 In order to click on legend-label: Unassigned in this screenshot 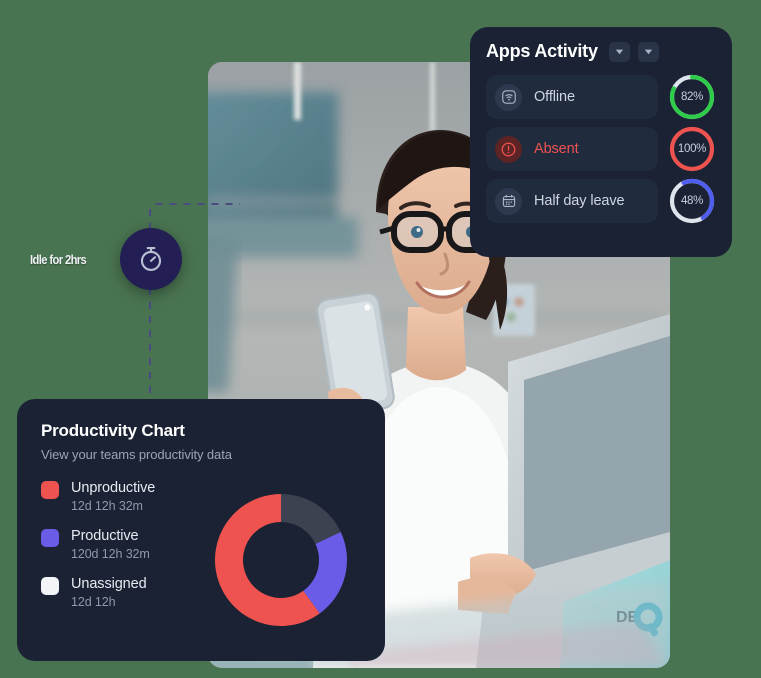, I will do `click(109, 584)`.